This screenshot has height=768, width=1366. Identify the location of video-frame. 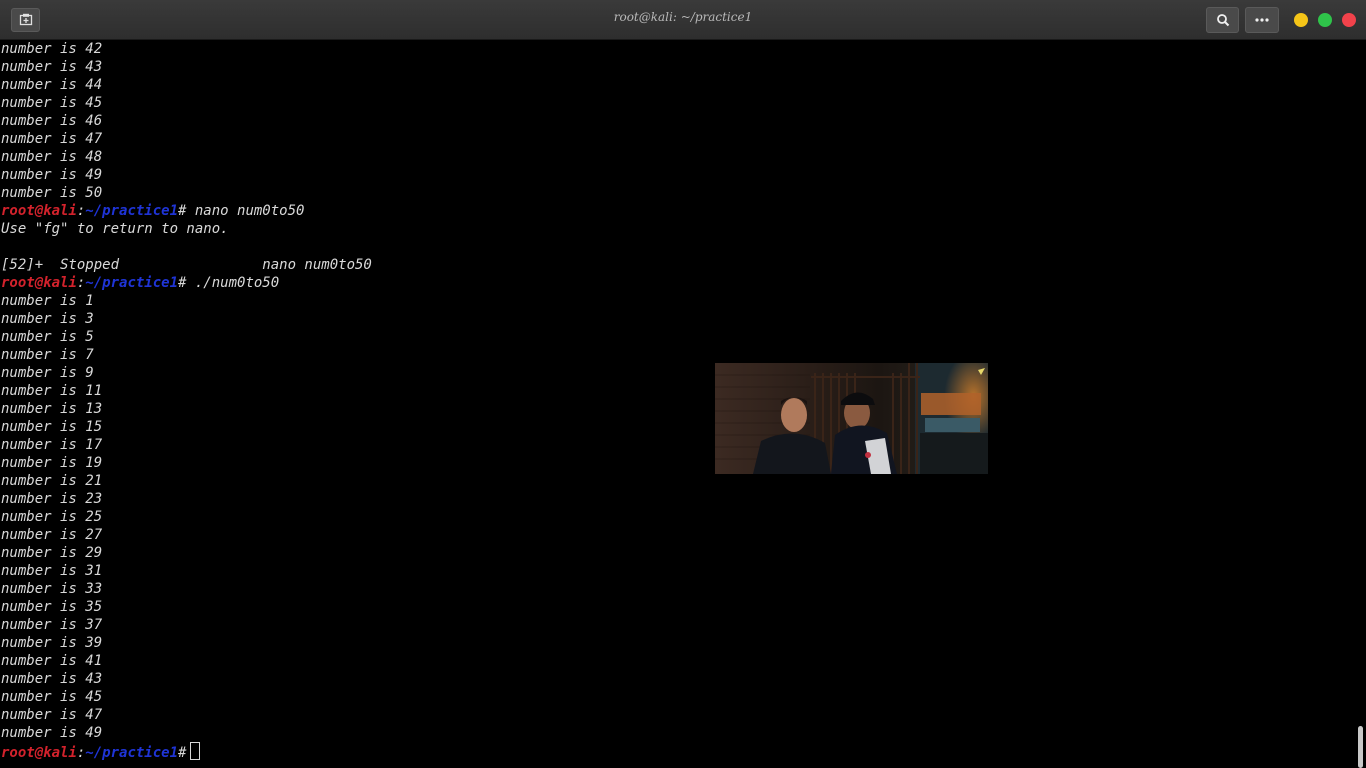
(851, 418).